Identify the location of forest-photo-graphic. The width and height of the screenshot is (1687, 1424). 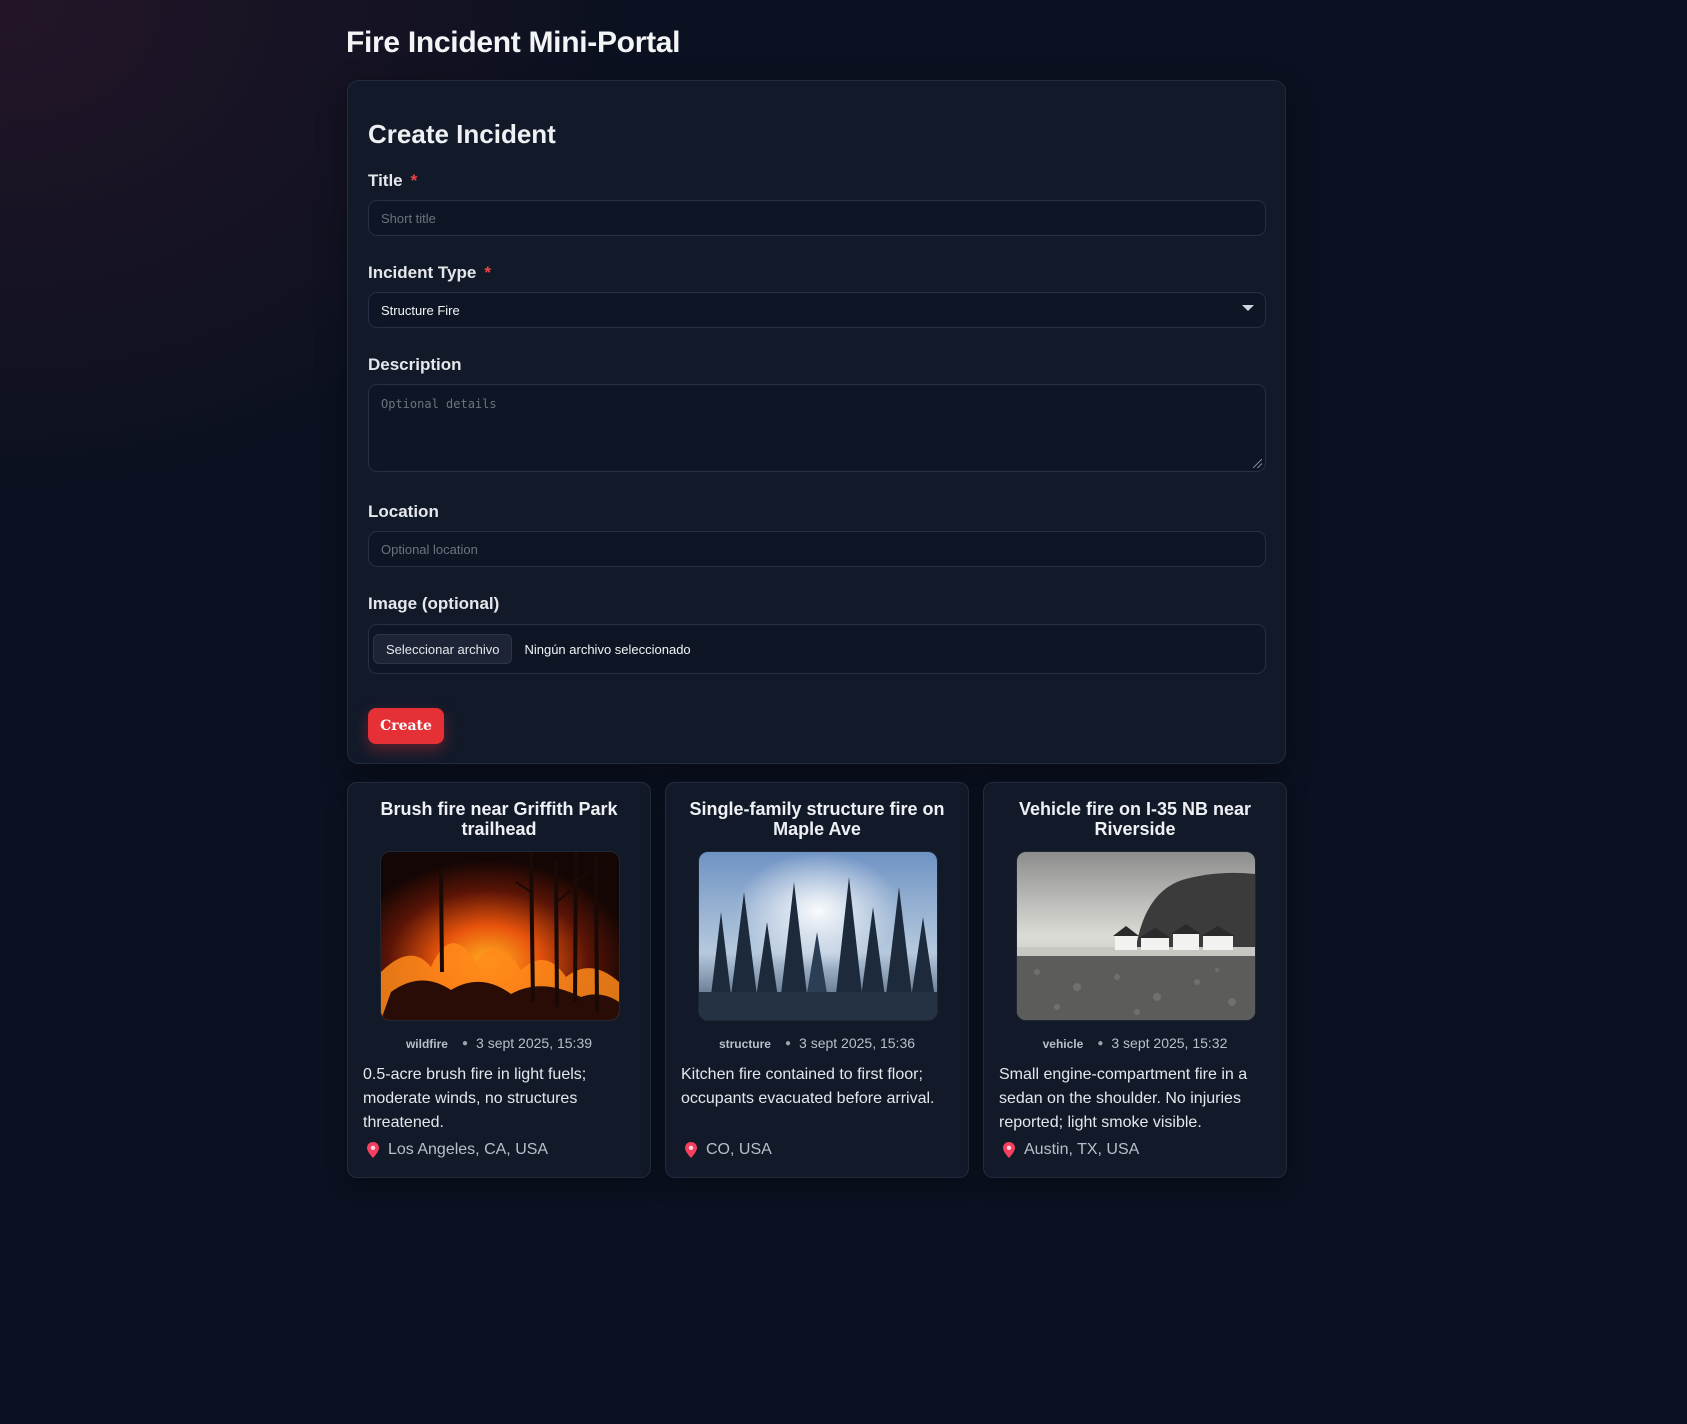
(818, 936).